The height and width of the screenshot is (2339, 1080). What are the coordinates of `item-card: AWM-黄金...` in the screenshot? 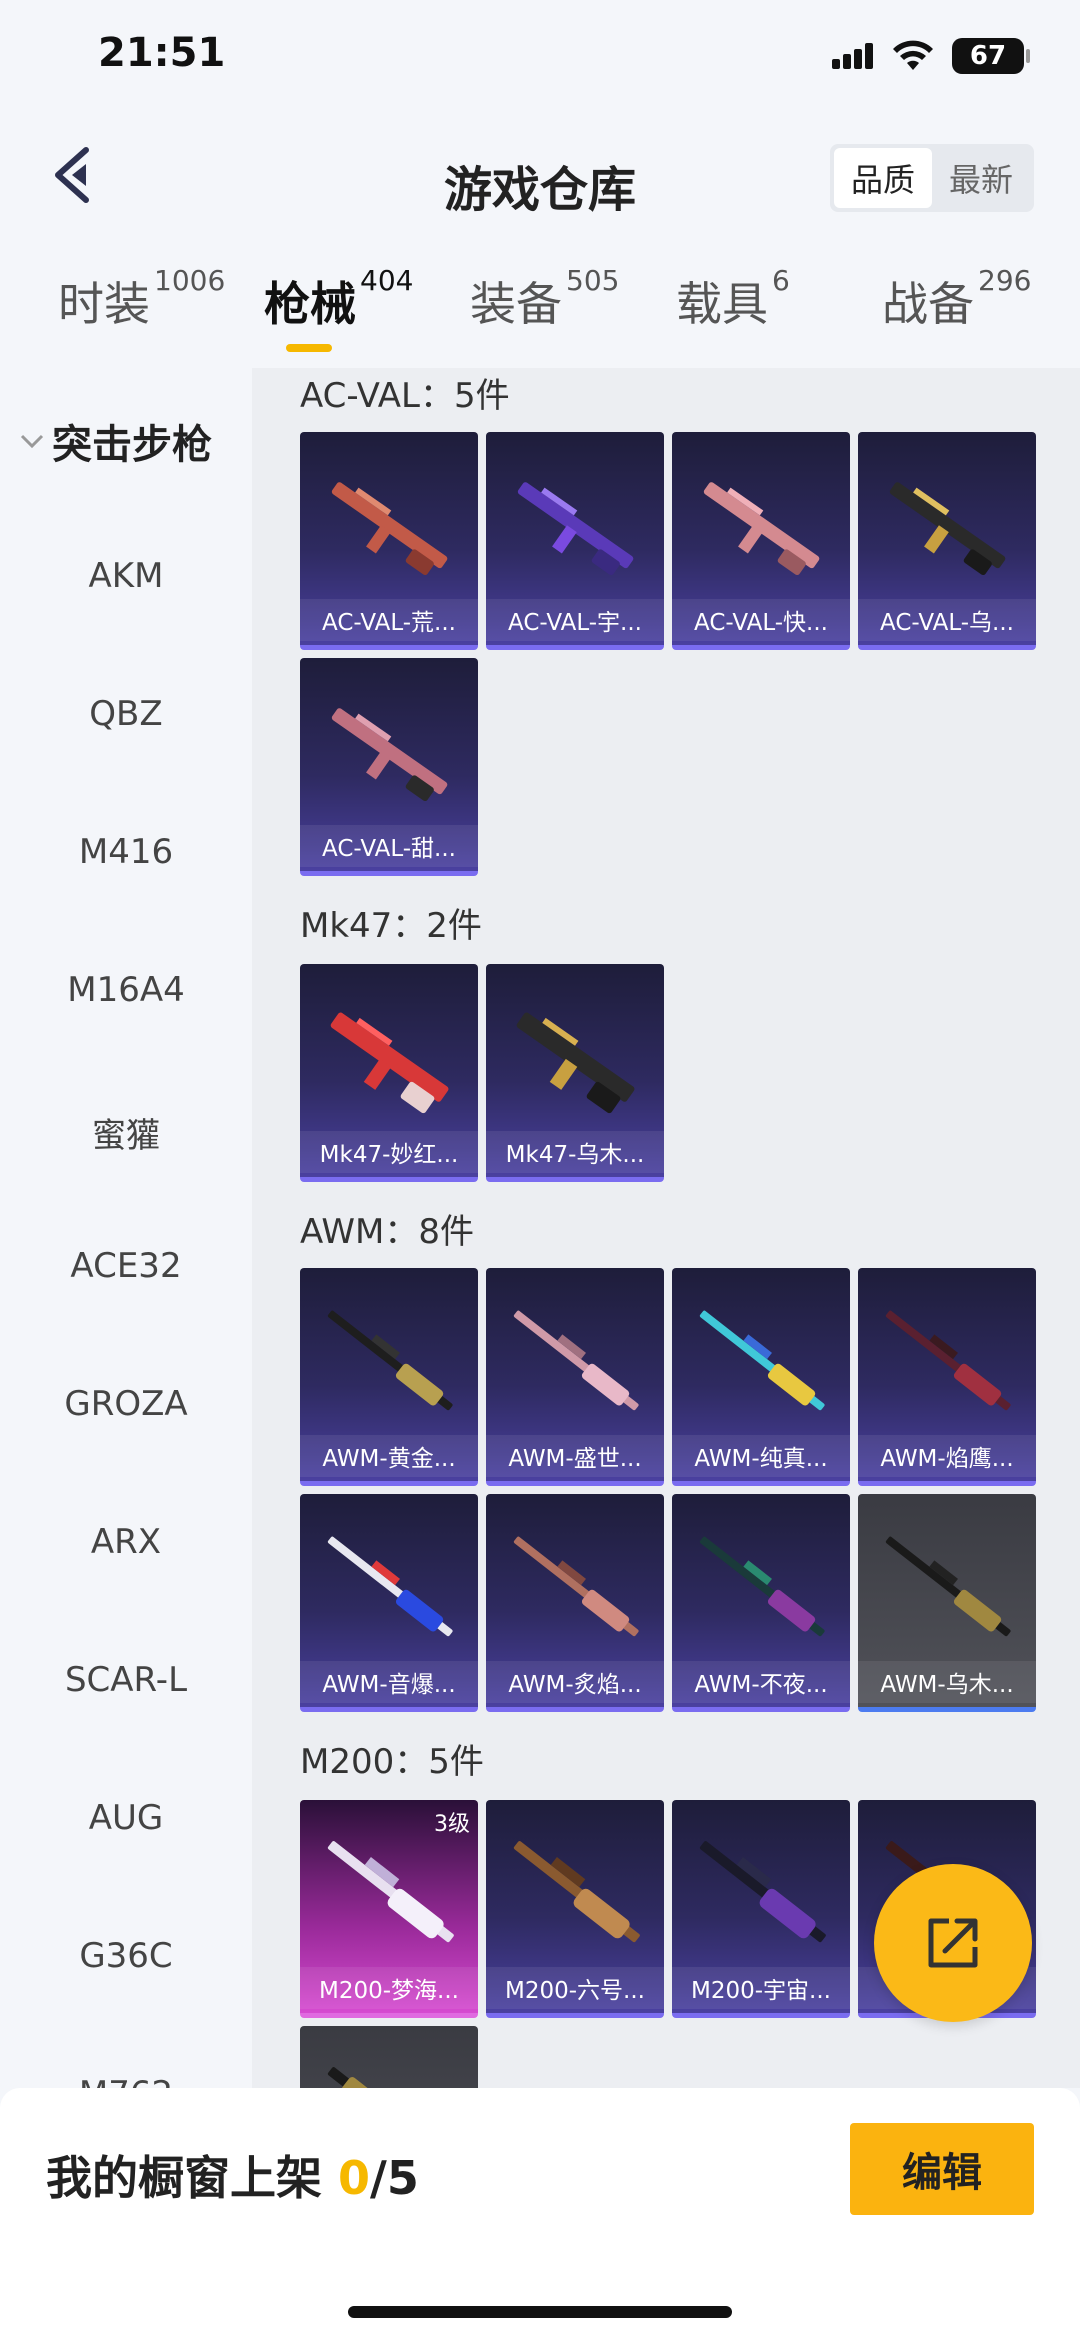 It's located at (389, 1377).